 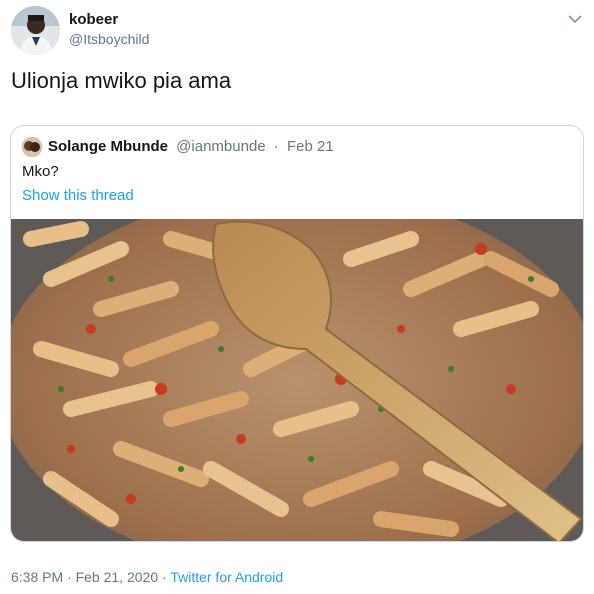 I want to click on profile-photo-icon, so click(x=35, y=30).